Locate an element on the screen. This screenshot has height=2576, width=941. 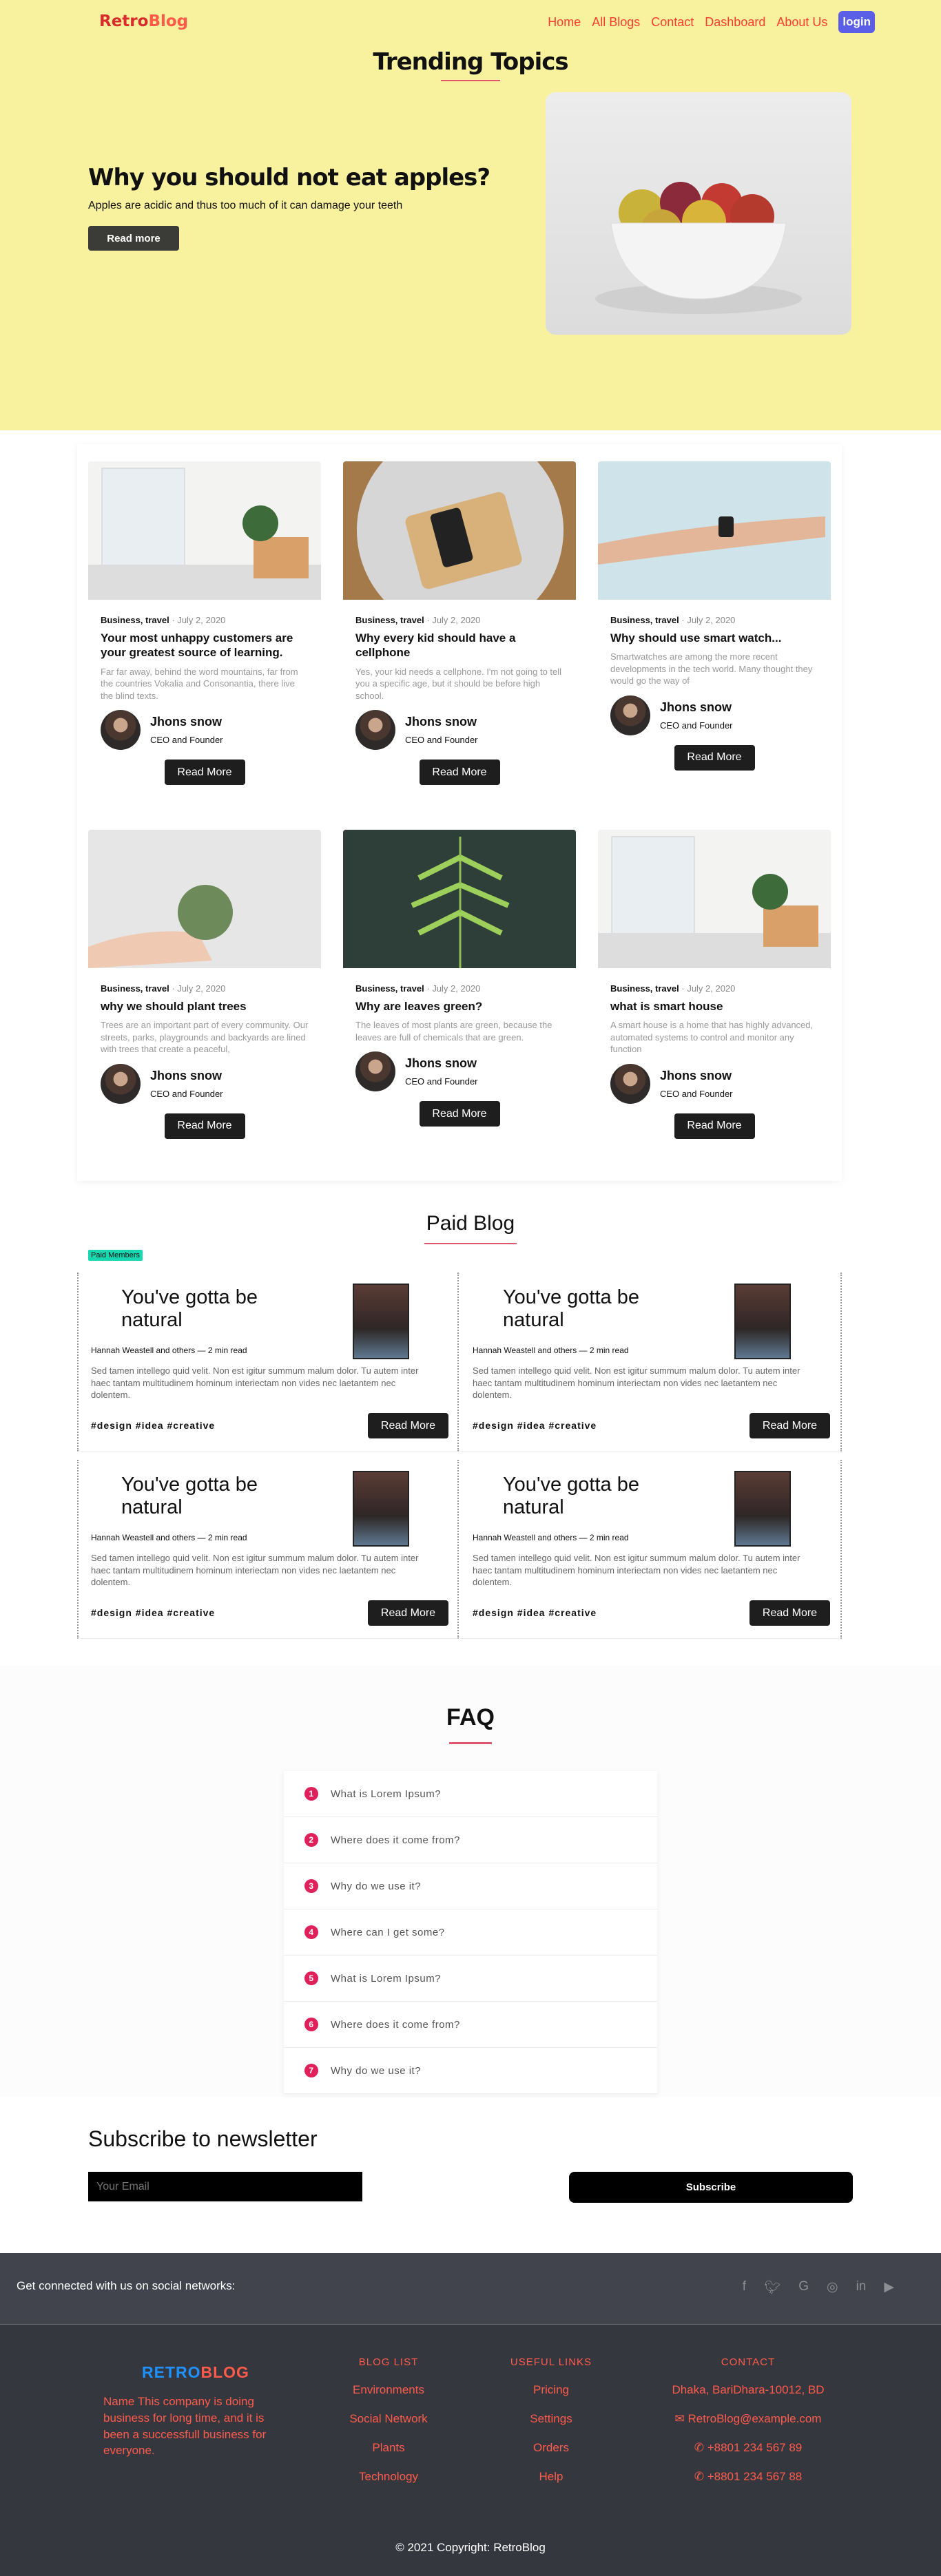
footer-link: Technology is located at coordinates (389, 2477).